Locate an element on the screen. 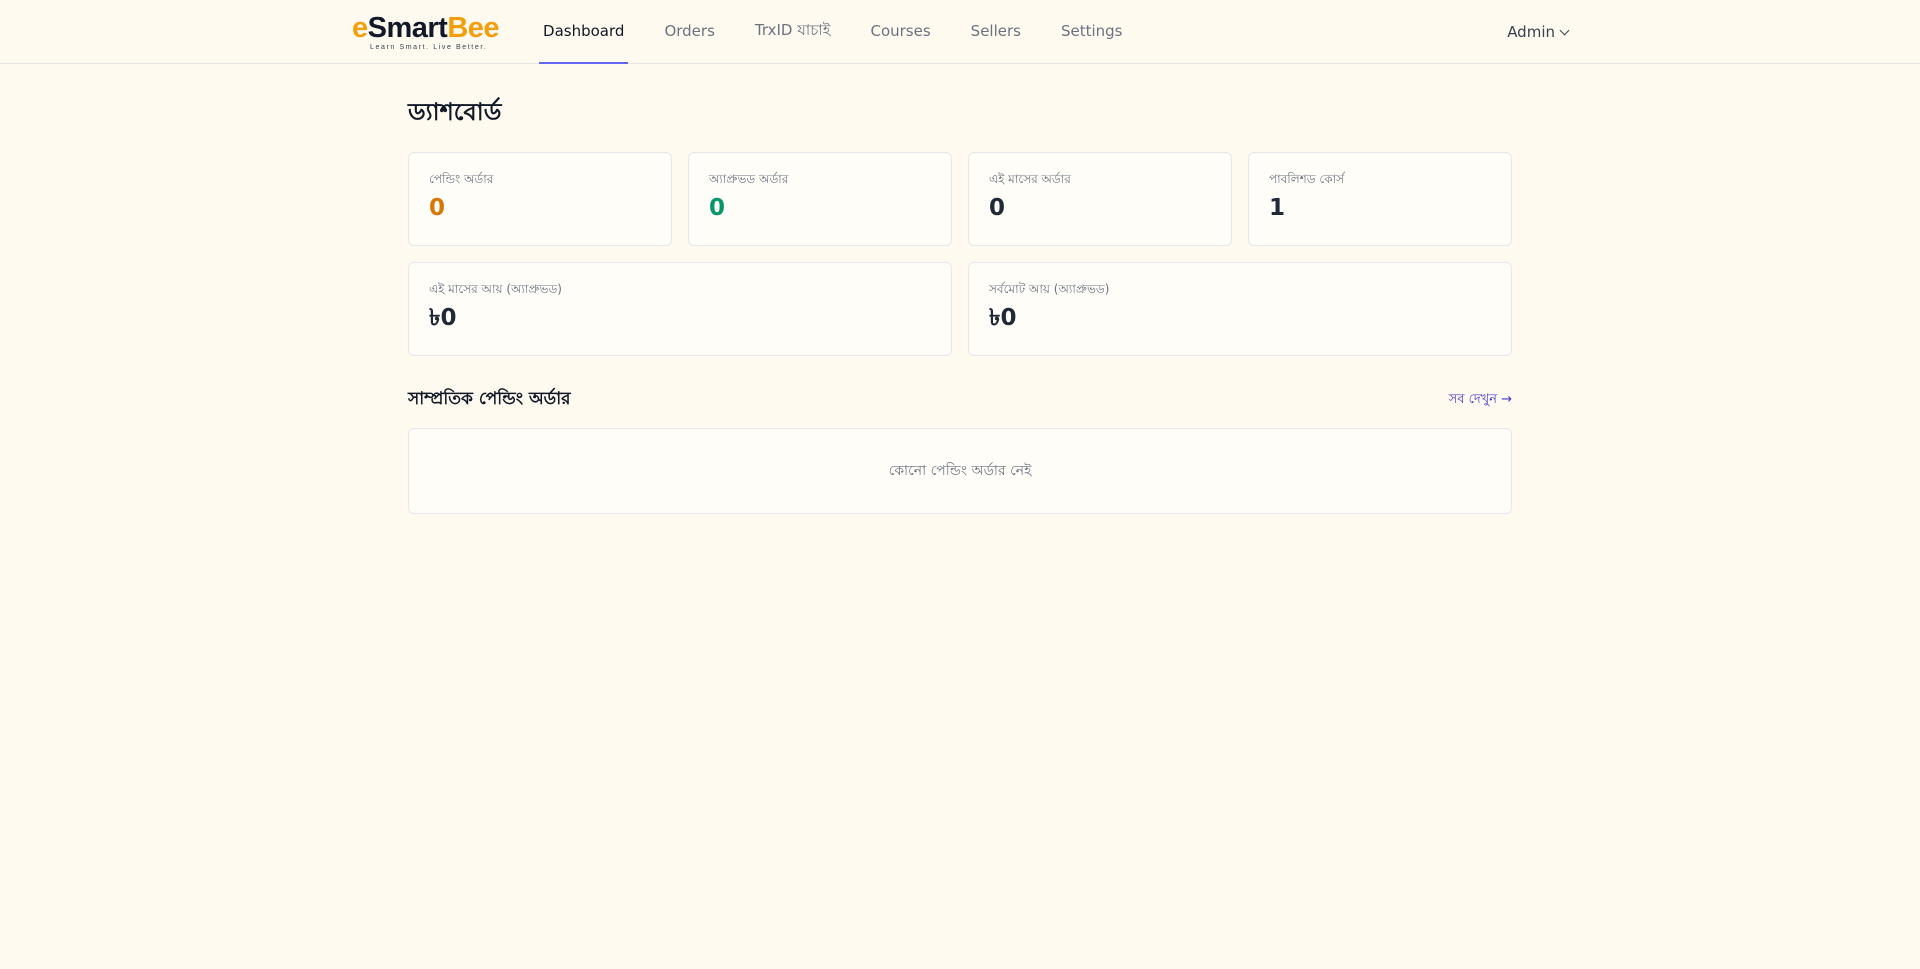 The height and width of the screenshot is (969, 1920). stat-label: পেন্ডিং অর্ডার is located at coordinates (461, 179).